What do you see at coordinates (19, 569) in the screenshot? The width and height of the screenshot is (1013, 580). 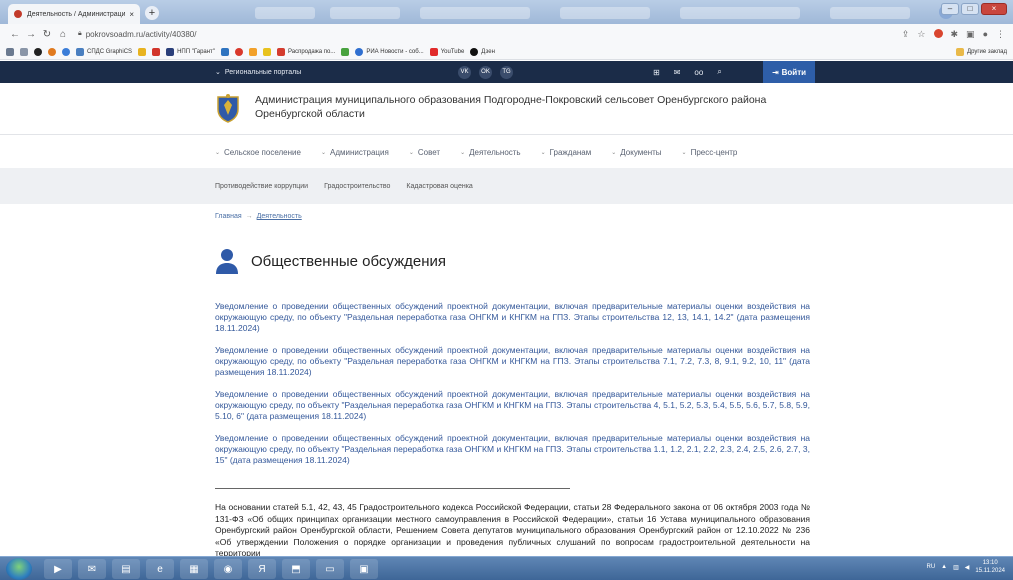 I see `start-button` at bounding box center [19, 569].